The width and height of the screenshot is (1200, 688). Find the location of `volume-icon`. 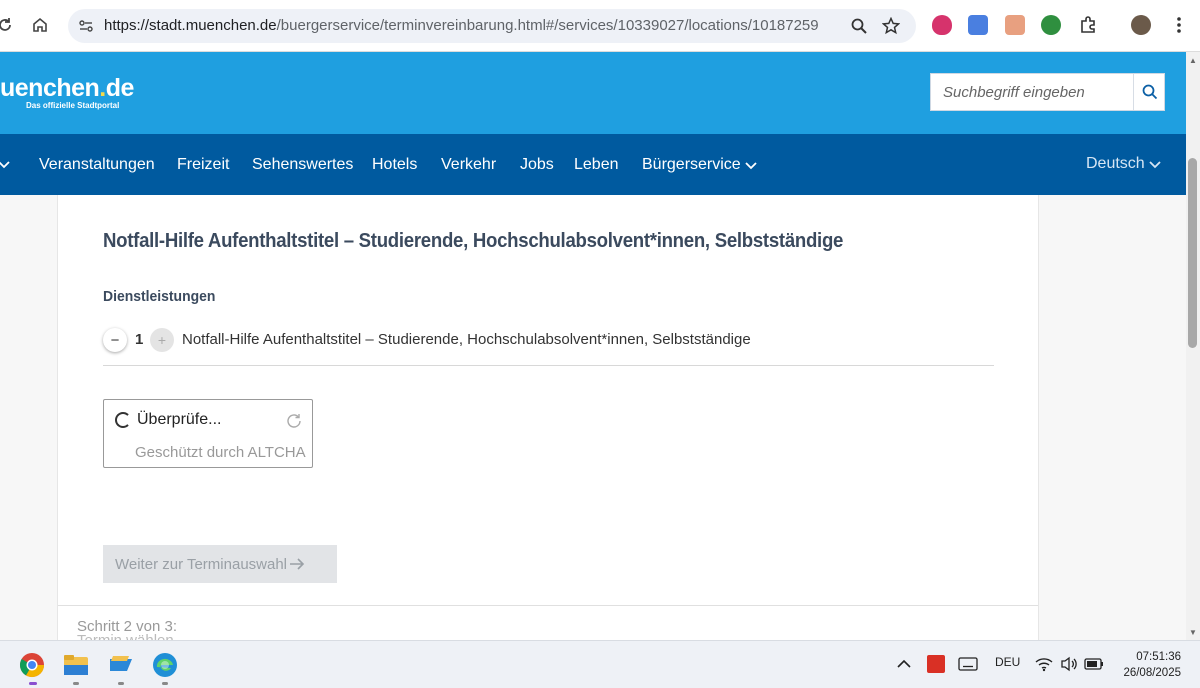

volume-icon is located at coordinates (1069, 664).